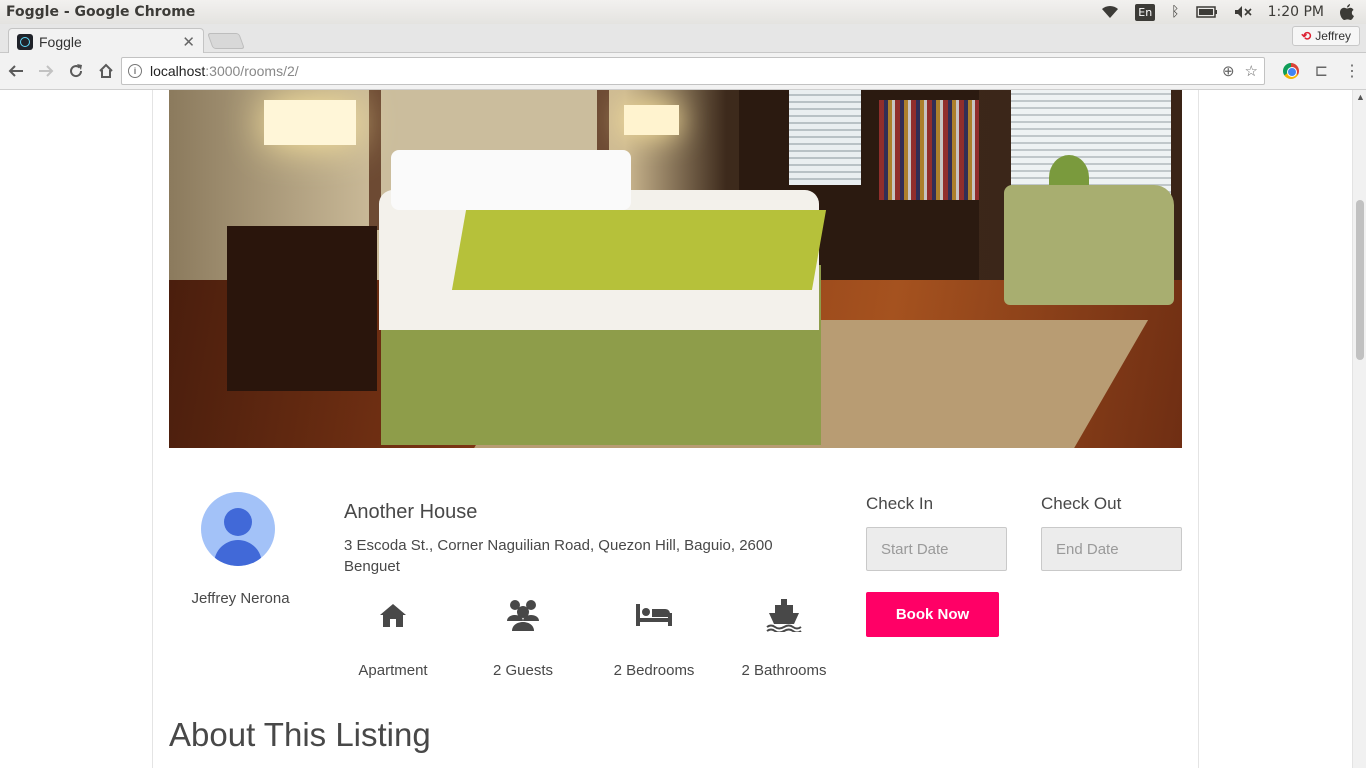  I want to click on browser-toolbar: i localhost:3000/rooms/2/ ⊕ ☆ ⊏ ⋮, so click(683, 71).